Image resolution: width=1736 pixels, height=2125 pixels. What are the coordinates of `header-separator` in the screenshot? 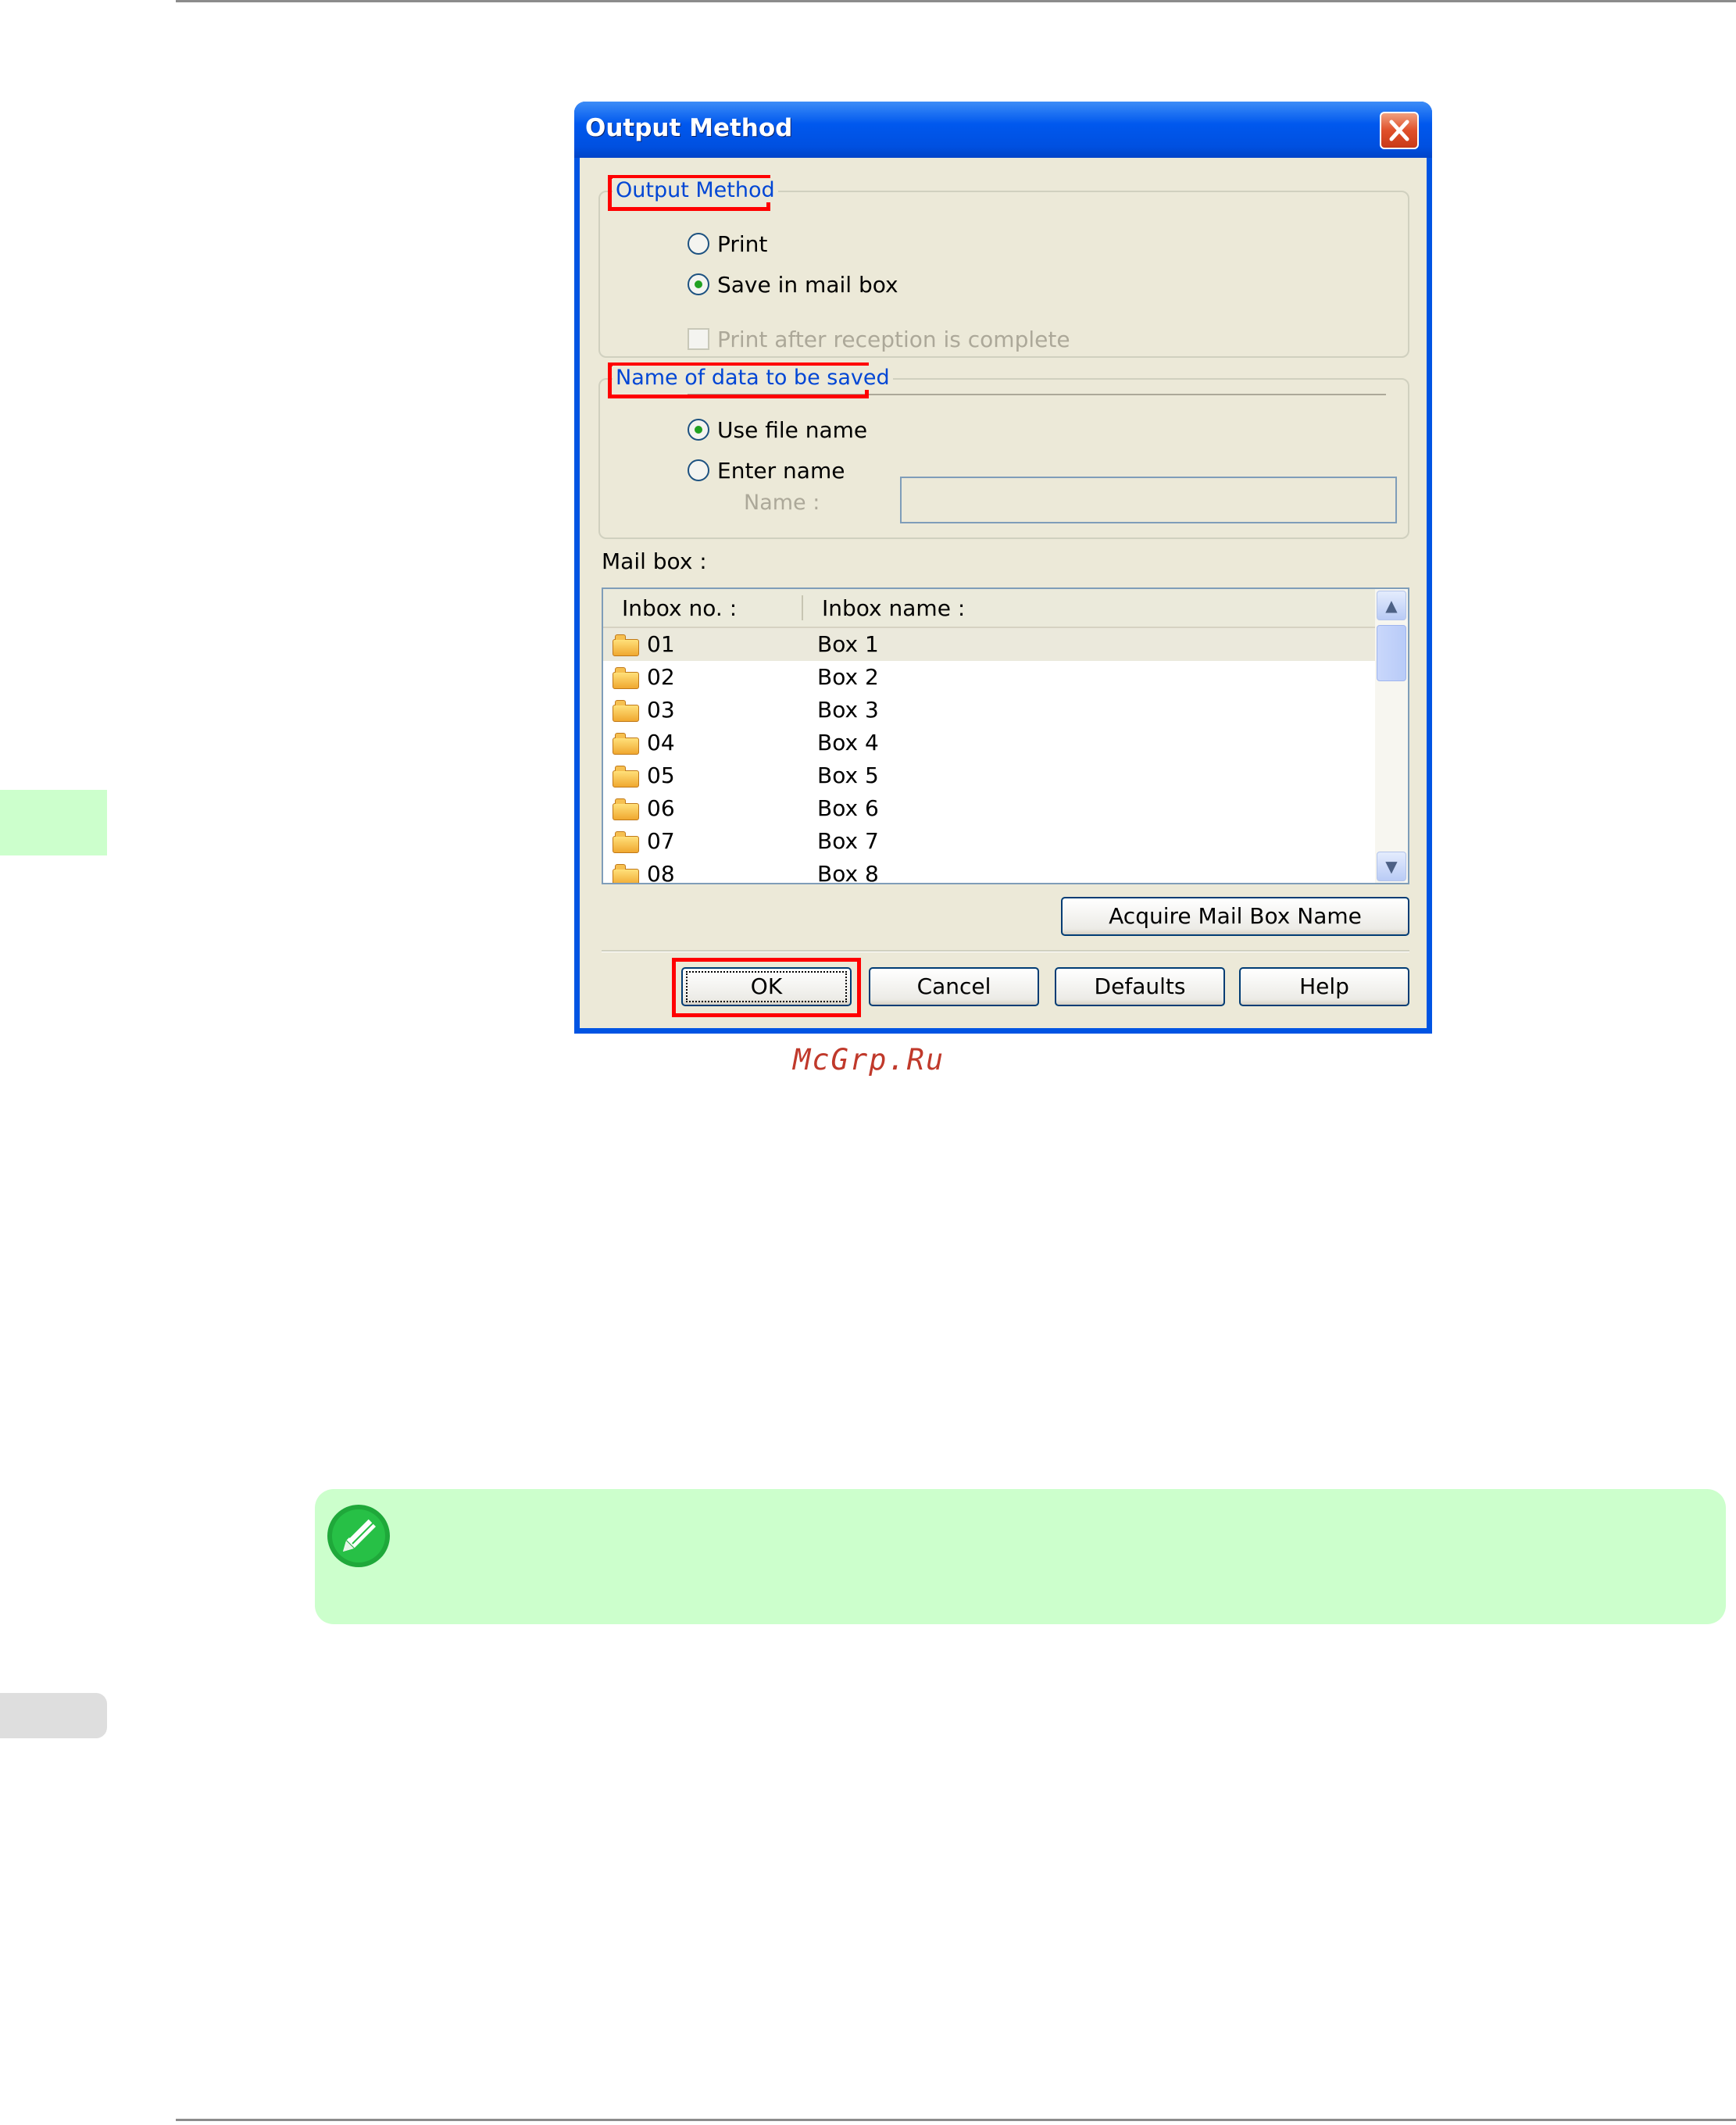 It's located at (802, 607).